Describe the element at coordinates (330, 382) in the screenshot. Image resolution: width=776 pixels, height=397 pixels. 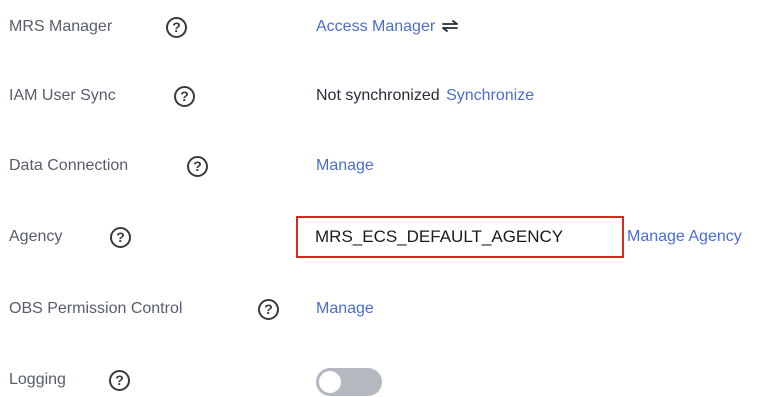
I see `toggle-knob` at that location.